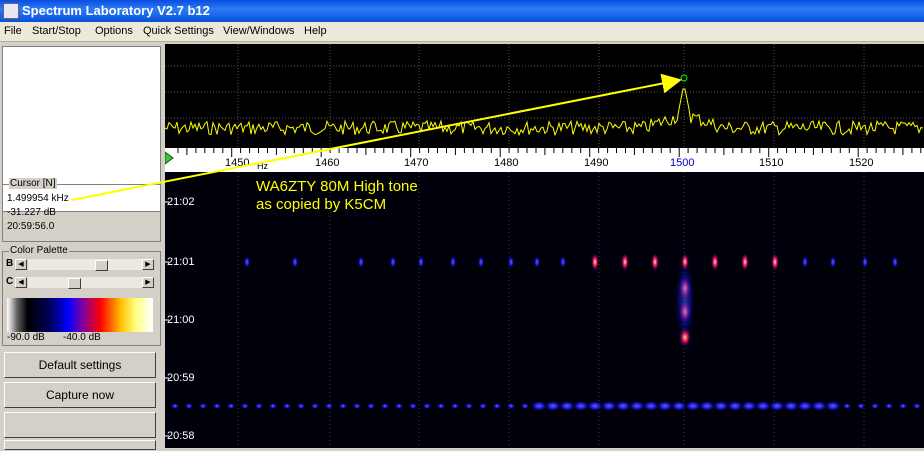  I want to click on color-palette-label: Color Palette, so click(39, 250).